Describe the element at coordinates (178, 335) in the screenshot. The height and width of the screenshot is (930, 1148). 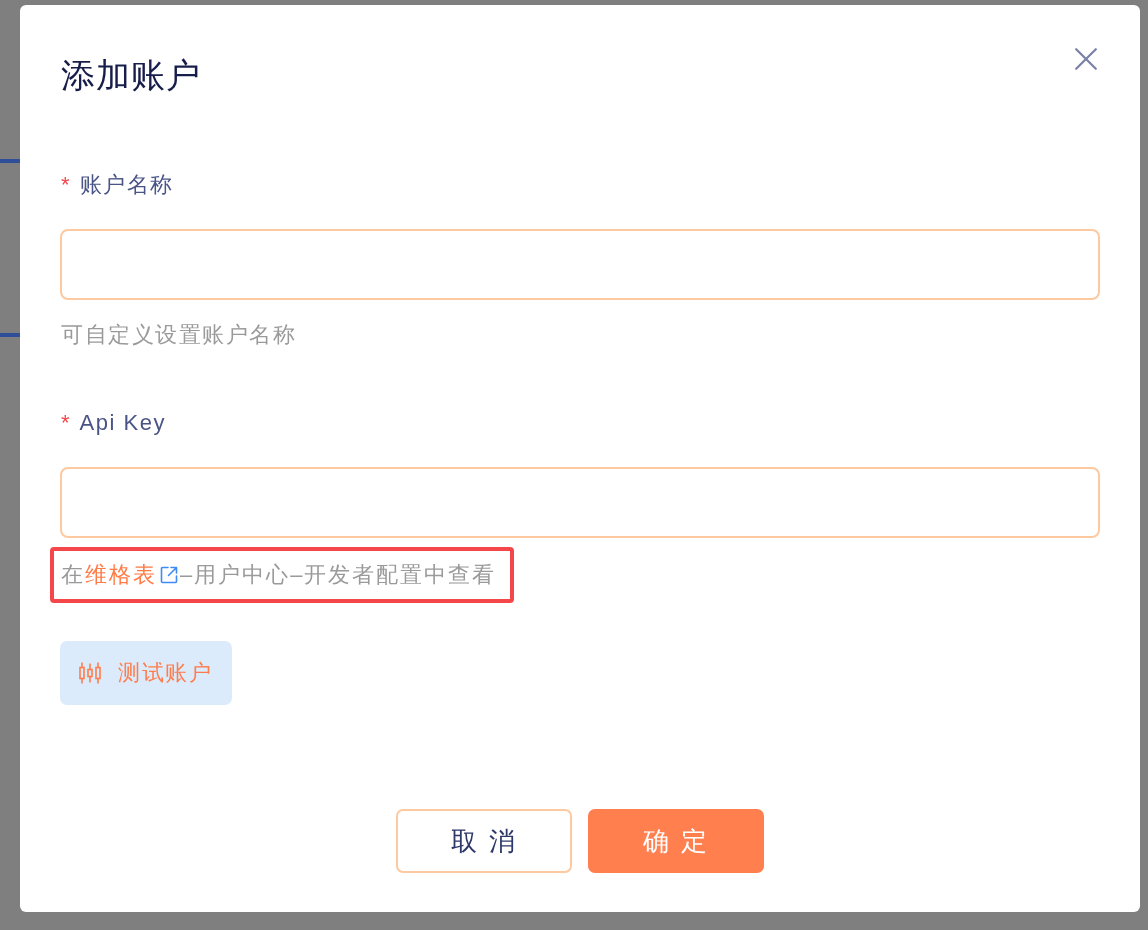
I see `field-hint: 可自定义设置账户名称` at that location.